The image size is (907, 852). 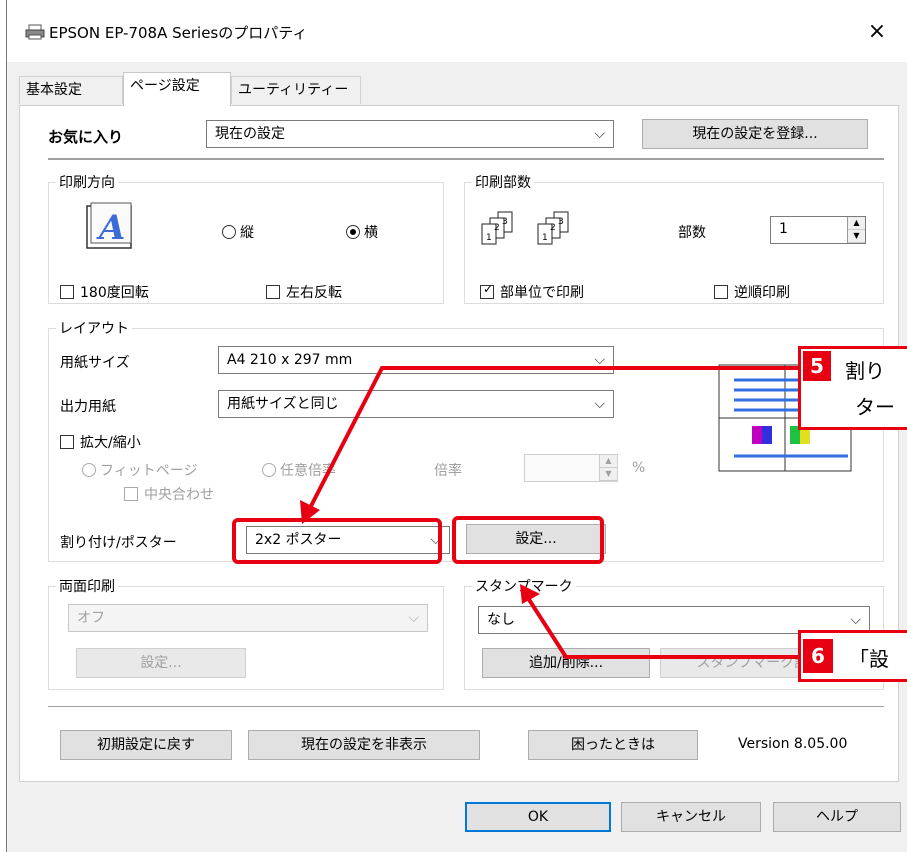 I want to click on callout-step-5-number: 5, so click(x=817, y=366).